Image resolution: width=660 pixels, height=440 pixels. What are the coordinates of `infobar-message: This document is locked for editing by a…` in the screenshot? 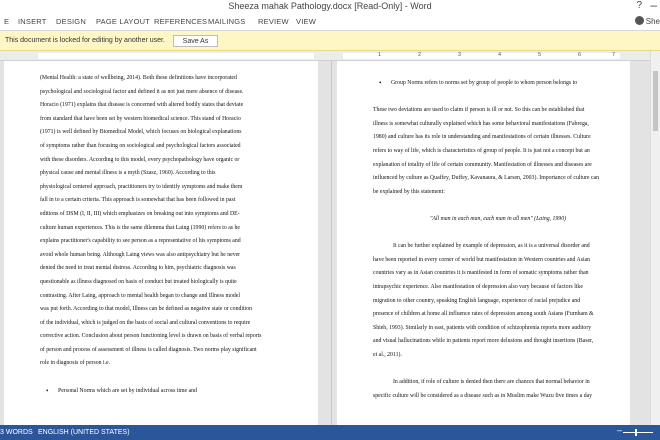 It's located at (85, 40).